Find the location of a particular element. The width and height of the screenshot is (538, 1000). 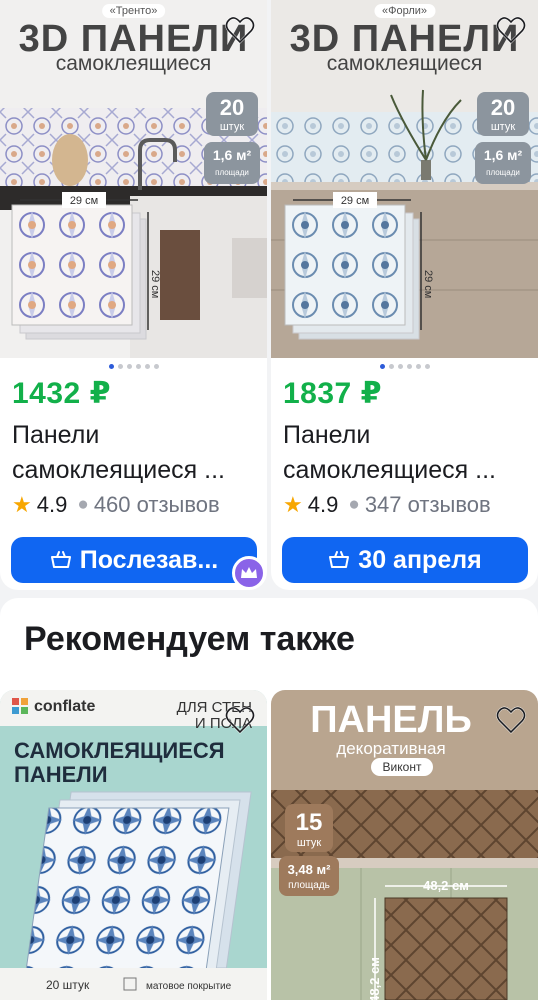

add-to-cart-button: 30 апреля is located at coordinates (405, 560).